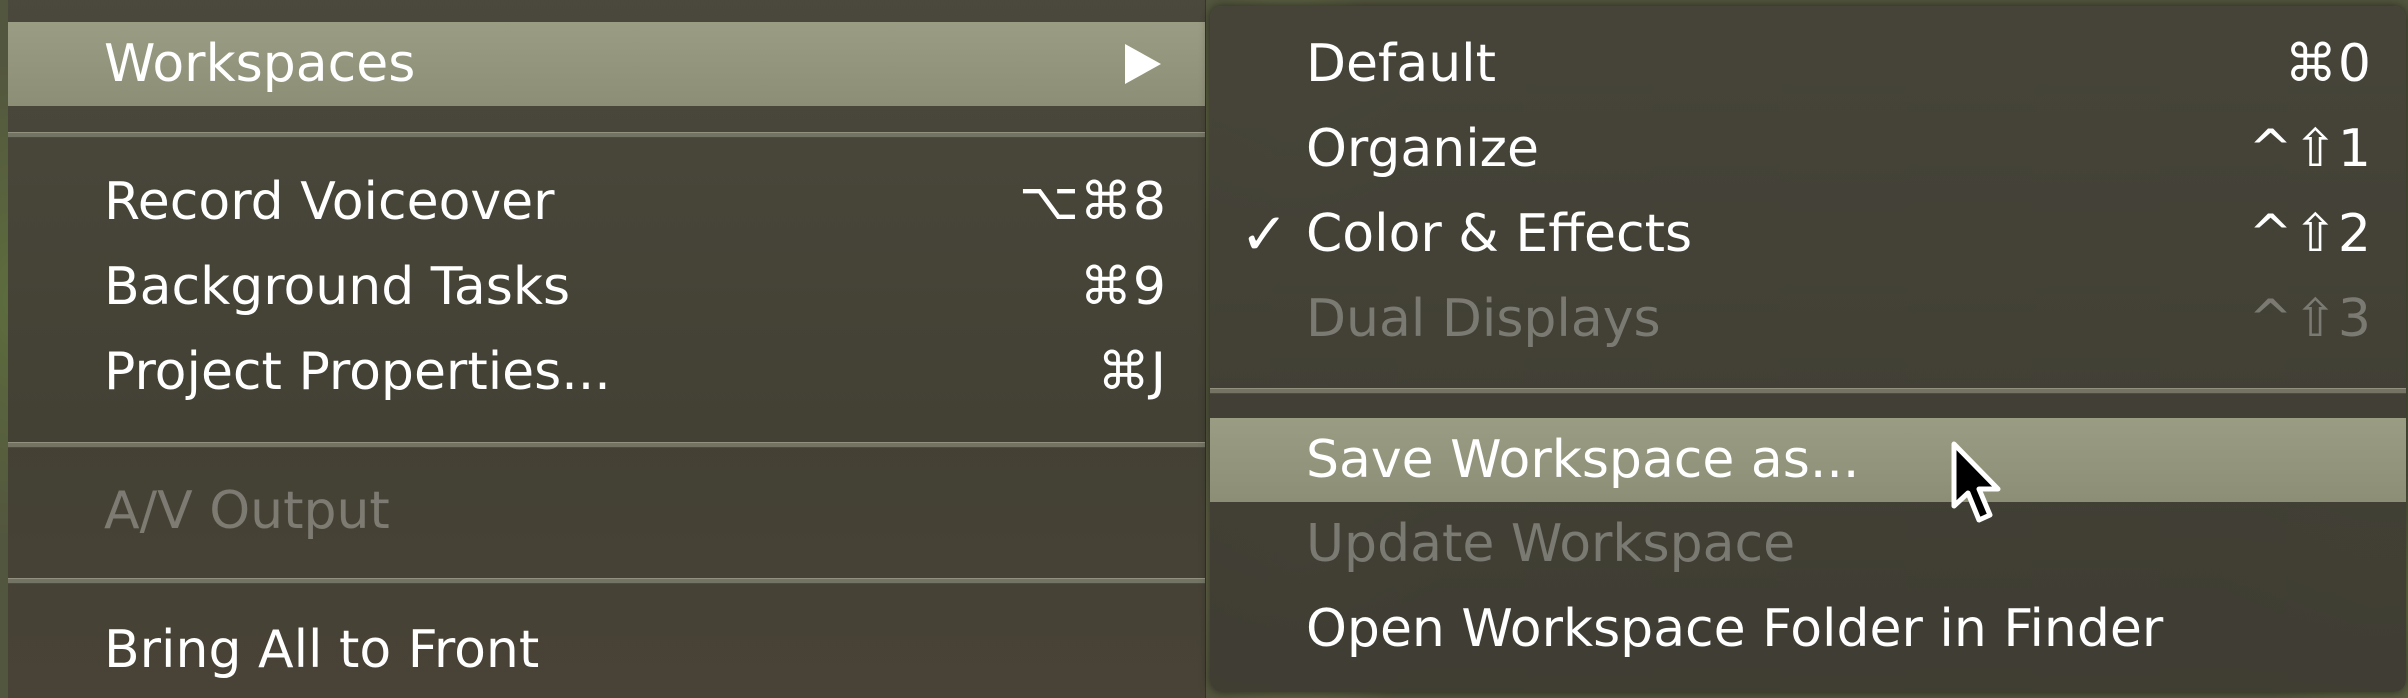  I want to click on submenu-item-open-workspace-folder: Open Workspace Folder in Finder, so click(1808, 629).